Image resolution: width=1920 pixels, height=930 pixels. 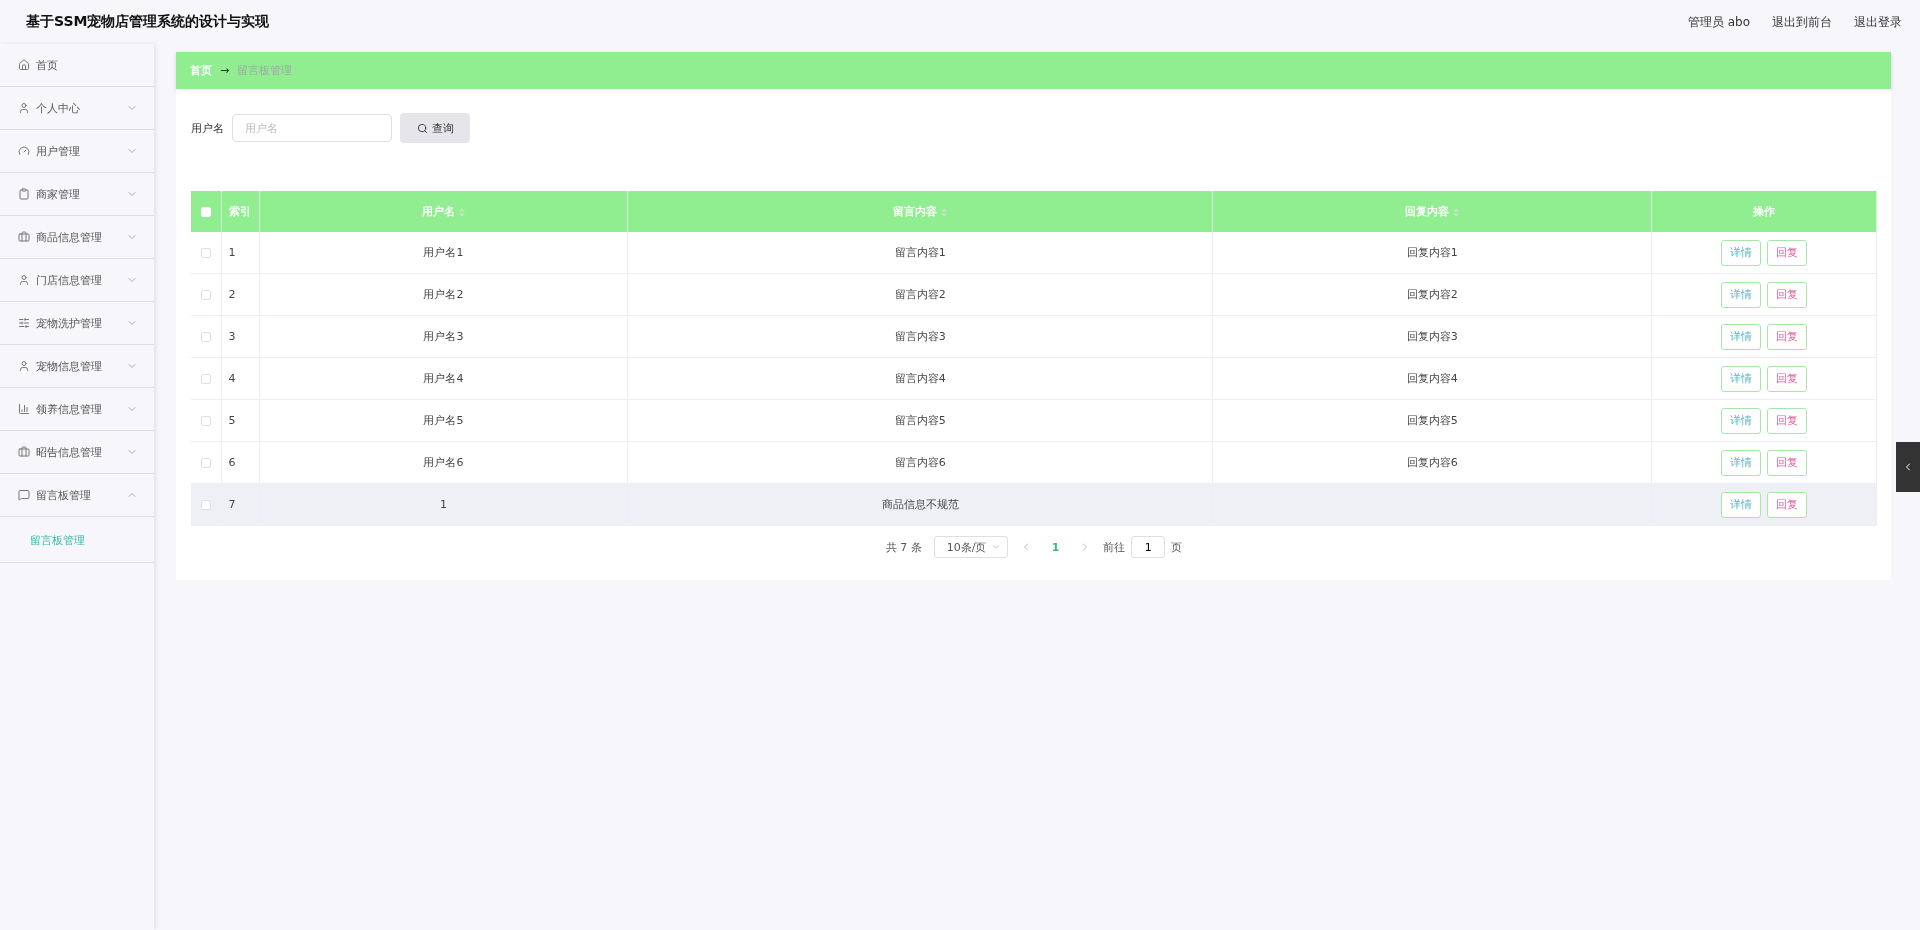 I want to click on search-icon, so click(x=422, y=128).